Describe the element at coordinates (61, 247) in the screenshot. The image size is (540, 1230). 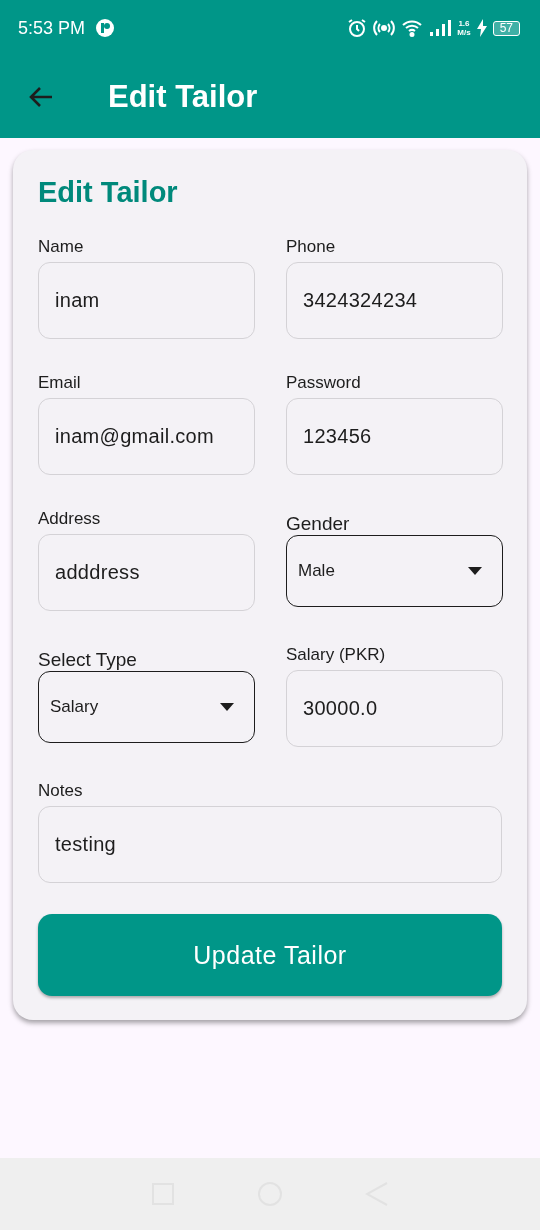
I see `field-label: Name` at that location.